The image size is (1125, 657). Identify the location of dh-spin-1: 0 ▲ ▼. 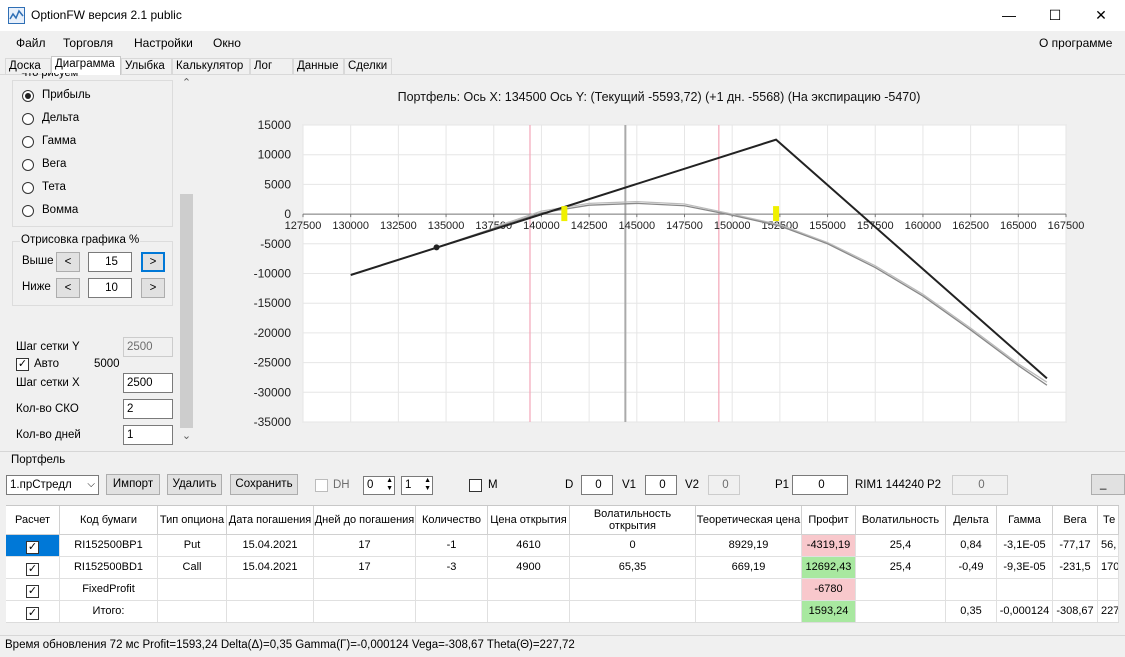
(379, 485).